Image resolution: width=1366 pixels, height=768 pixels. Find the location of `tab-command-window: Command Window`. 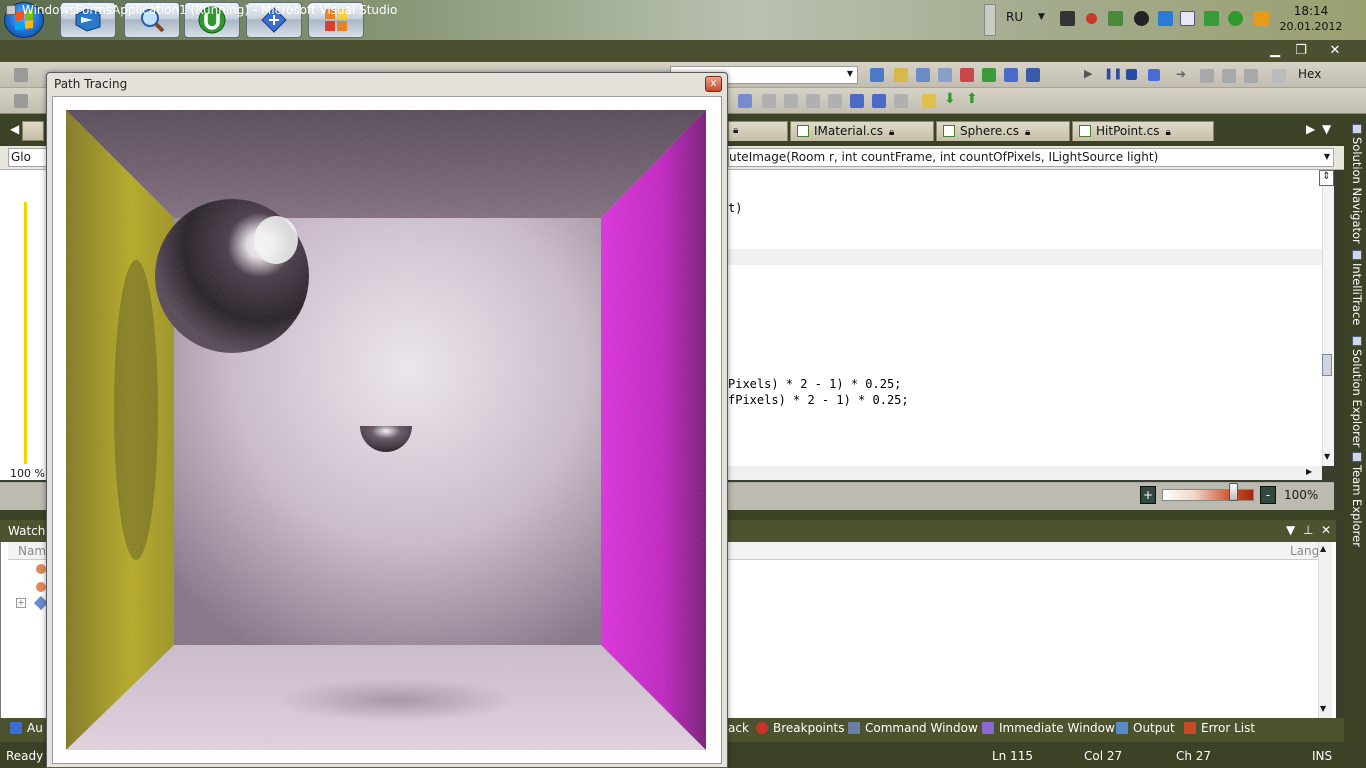

tab-command-window: Command Window is located at coordinates (913, 728).